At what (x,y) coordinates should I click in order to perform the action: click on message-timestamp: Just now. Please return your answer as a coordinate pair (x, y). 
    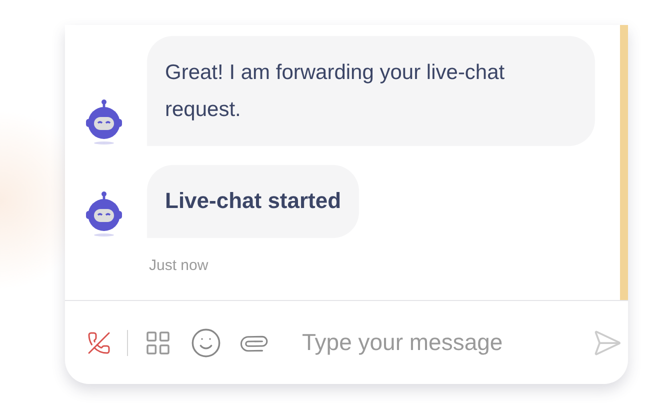
    Looking at the image, I should click on (179, 265).